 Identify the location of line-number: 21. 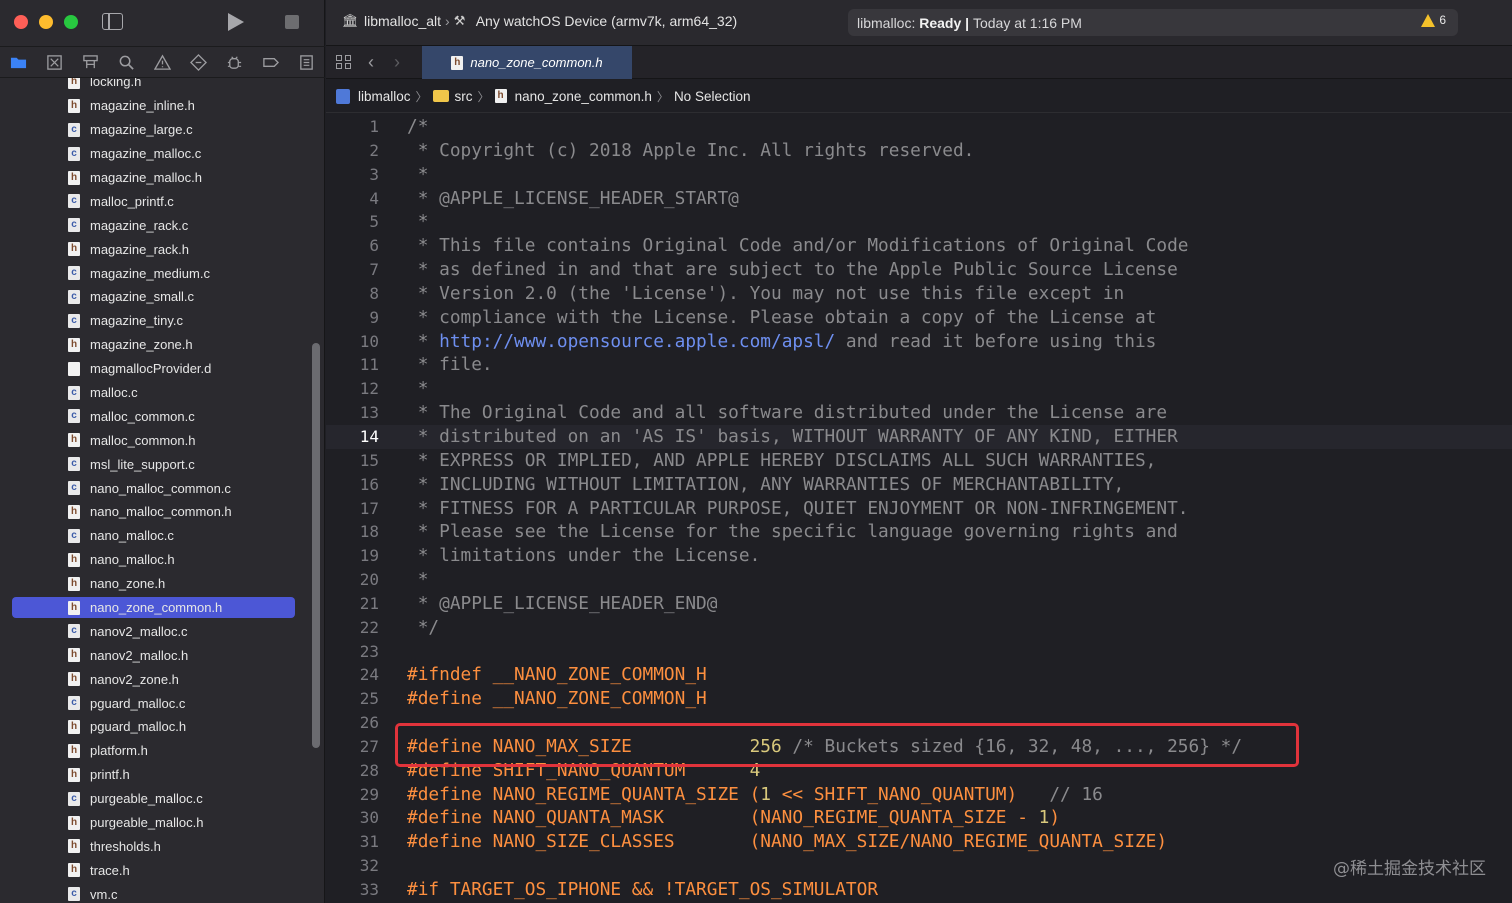
(352, 604).